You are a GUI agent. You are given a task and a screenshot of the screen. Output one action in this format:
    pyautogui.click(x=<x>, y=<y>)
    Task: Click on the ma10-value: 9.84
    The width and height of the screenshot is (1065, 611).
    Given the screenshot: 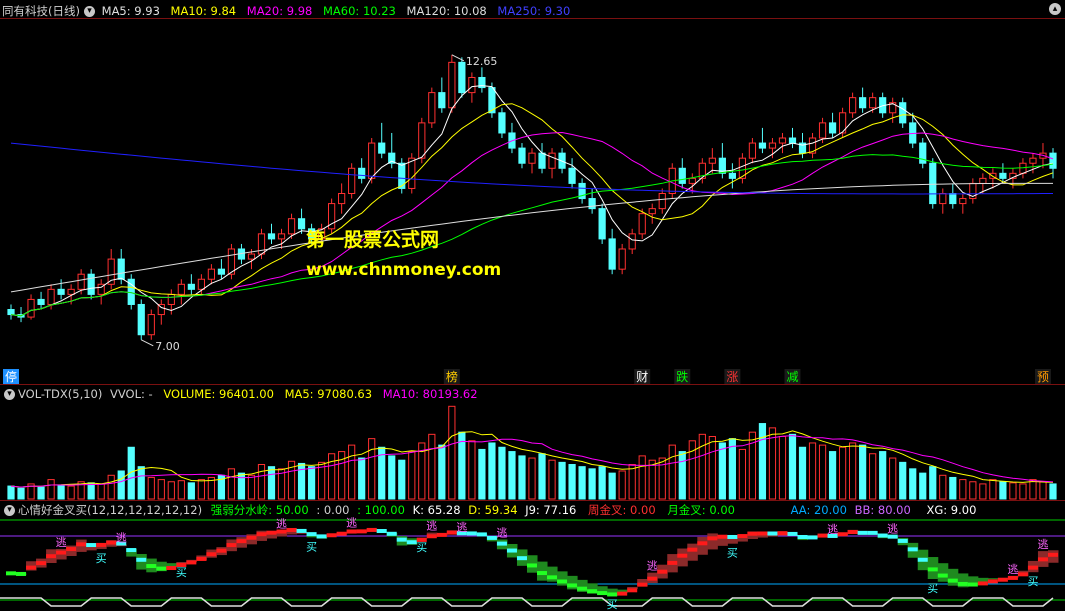 What is the action you would take?
    pyautogui.click(x=223, y=11)
    